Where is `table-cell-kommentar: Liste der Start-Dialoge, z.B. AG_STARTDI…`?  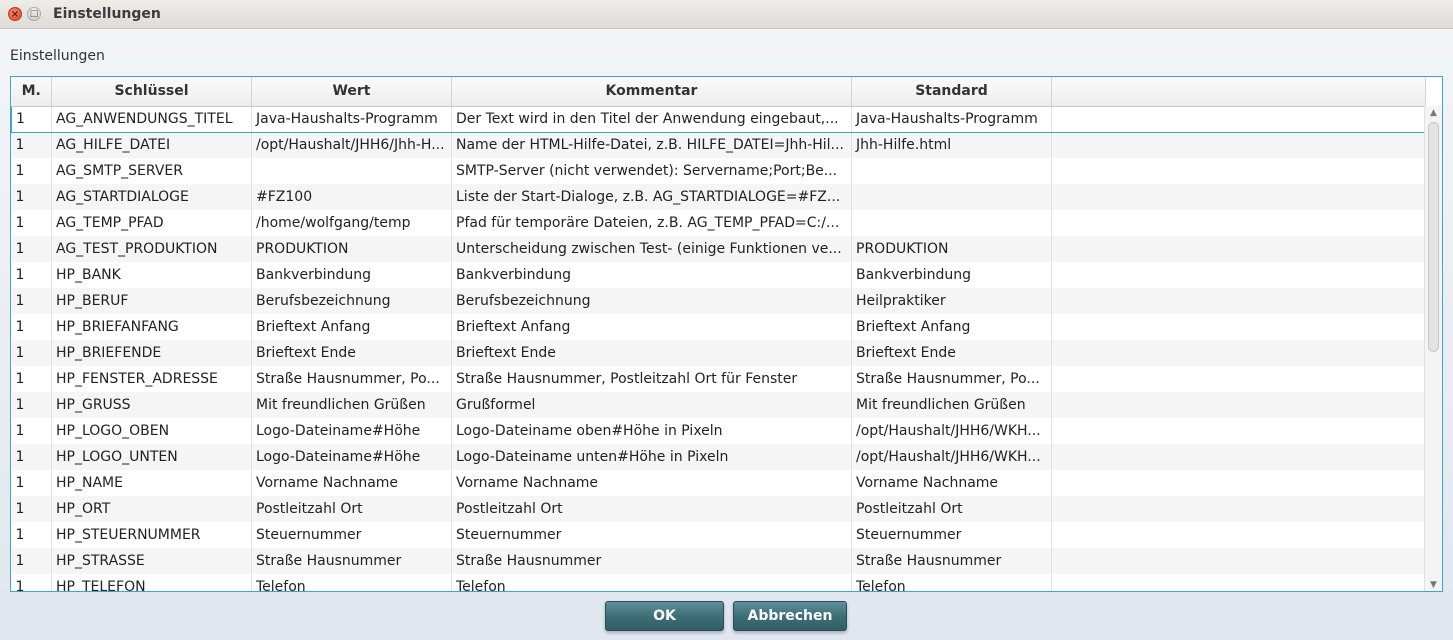
table-cell-kommentar: Liste der Start-Dialoge, z.B. AG_STARTDI… is located at coordinates (651, 197).